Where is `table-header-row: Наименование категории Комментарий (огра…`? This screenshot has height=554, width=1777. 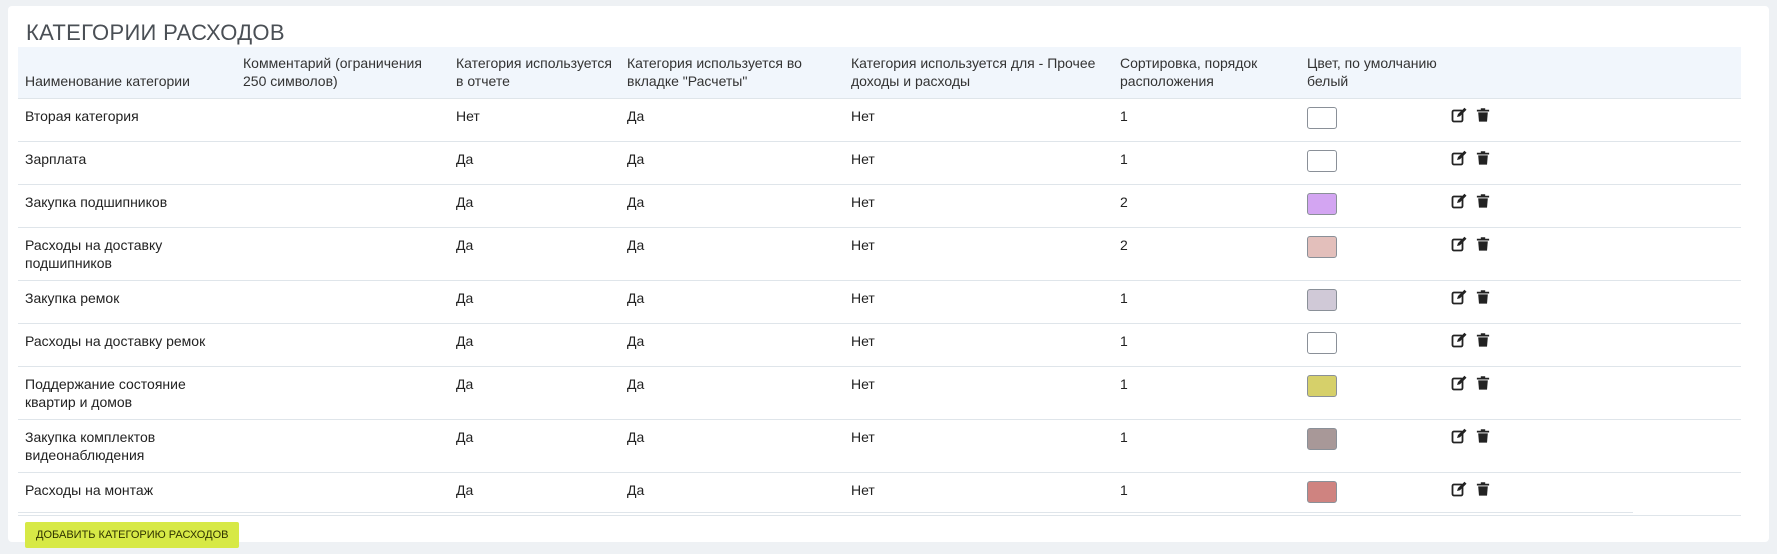
table-header-row: Наименование категории Комментарий (огра… is located at coordinates (879, 73).